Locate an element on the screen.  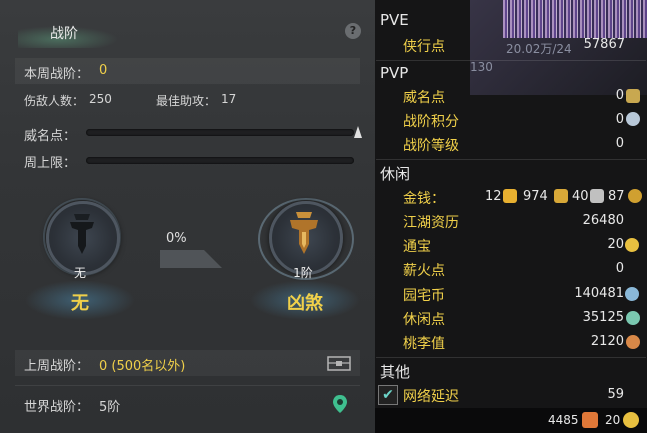
housing-coin-label: 园宅币 is located at coordinates (424, 296).